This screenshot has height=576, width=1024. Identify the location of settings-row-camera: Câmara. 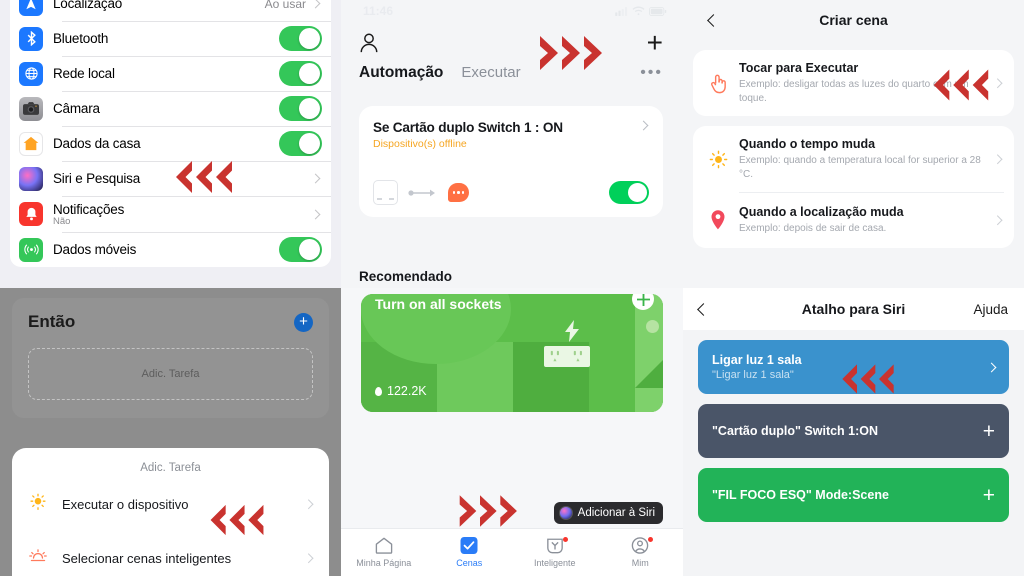
(170, 108).